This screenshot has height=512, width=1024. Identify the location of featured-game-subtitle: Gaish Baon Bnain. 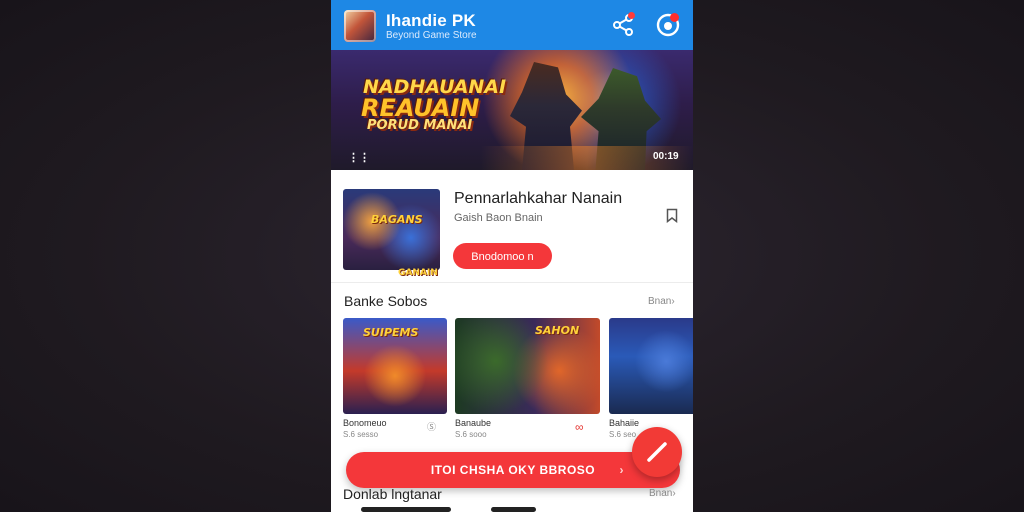
(498, 218).